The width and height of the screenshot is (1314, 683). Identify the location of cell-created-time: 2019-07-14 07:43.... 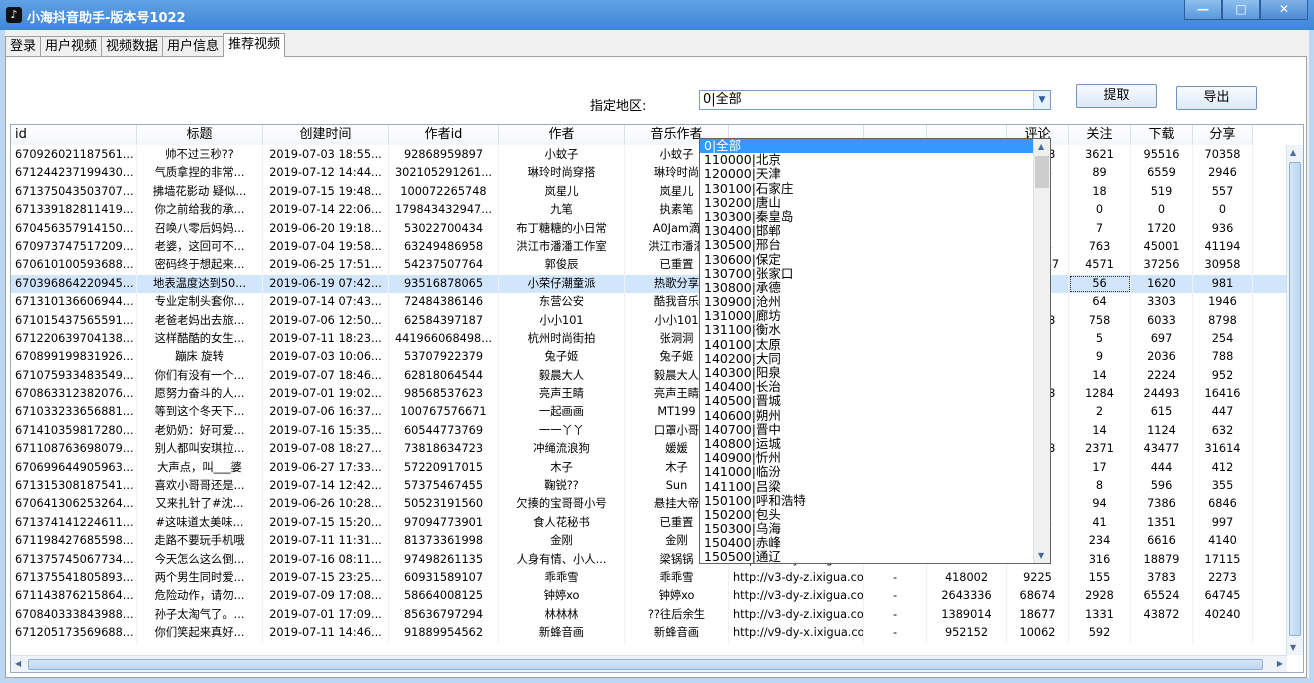
(326, 302).